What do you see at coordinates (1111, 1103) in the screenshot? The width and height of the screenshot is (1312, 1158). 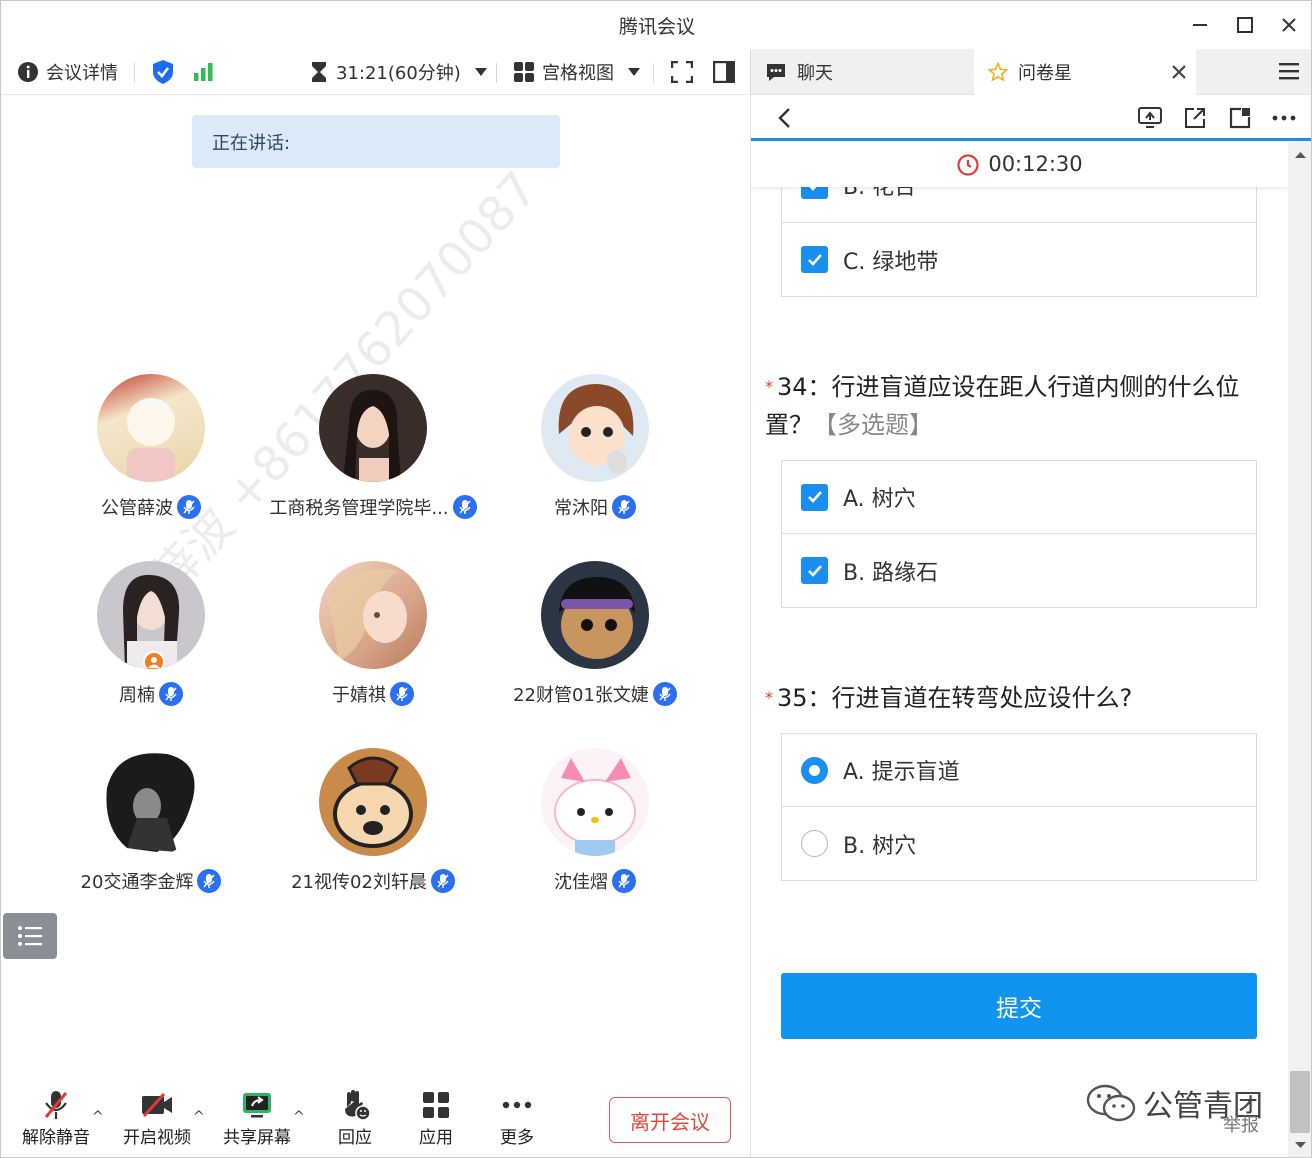 I see `wechat-icon` at bounding box center [1111, 1103].